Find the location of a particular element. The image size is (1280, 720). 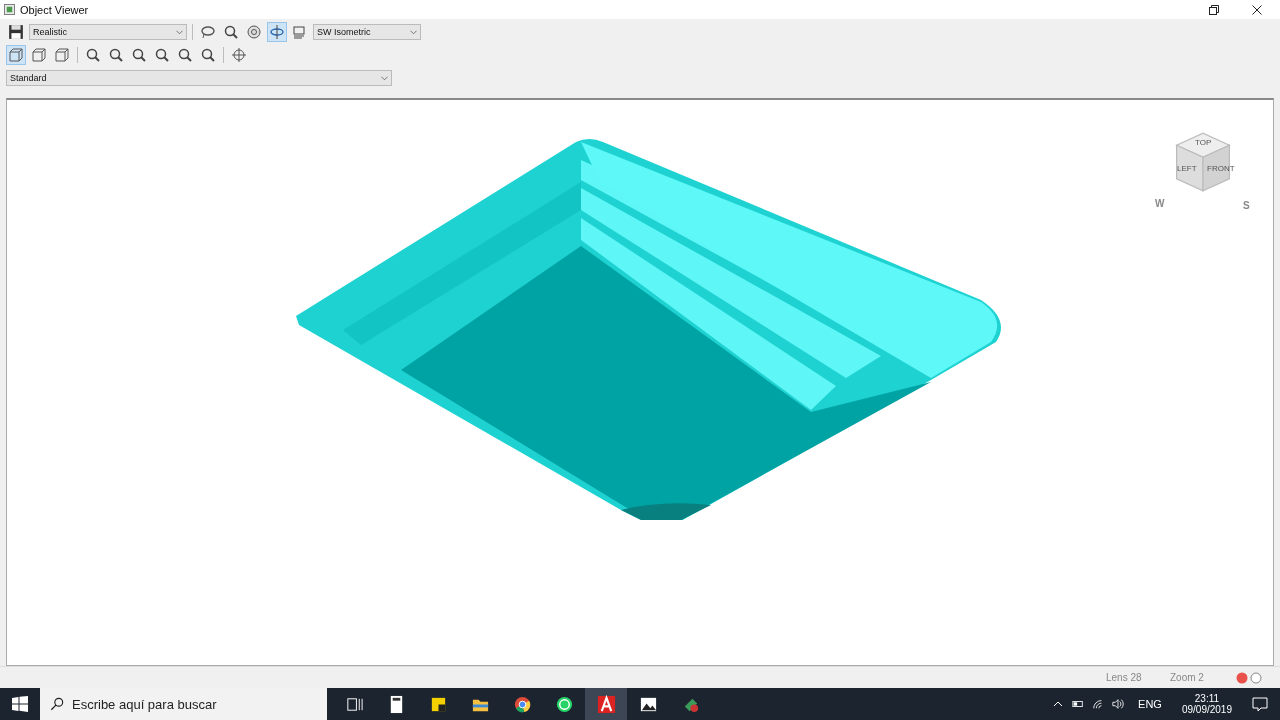

letter-a-icon-button is located at coordinates (606, 704).